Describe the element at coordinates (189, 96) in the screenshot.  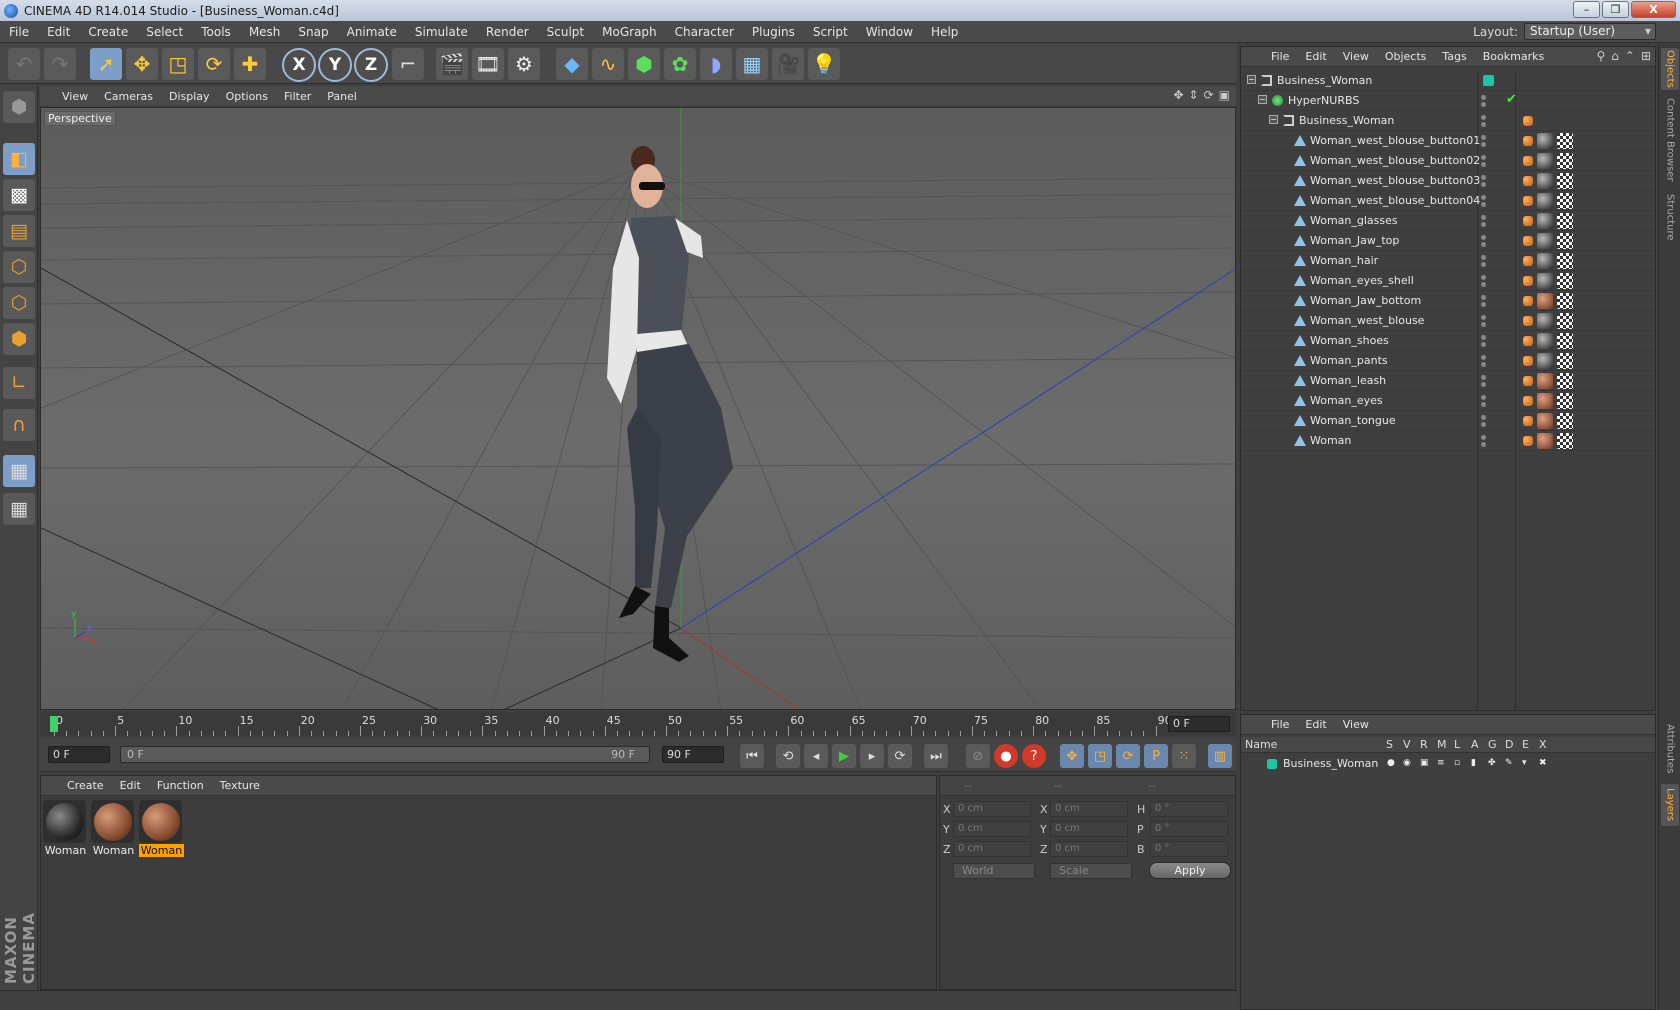
I see `viewport-menu-display: Display` at that location.